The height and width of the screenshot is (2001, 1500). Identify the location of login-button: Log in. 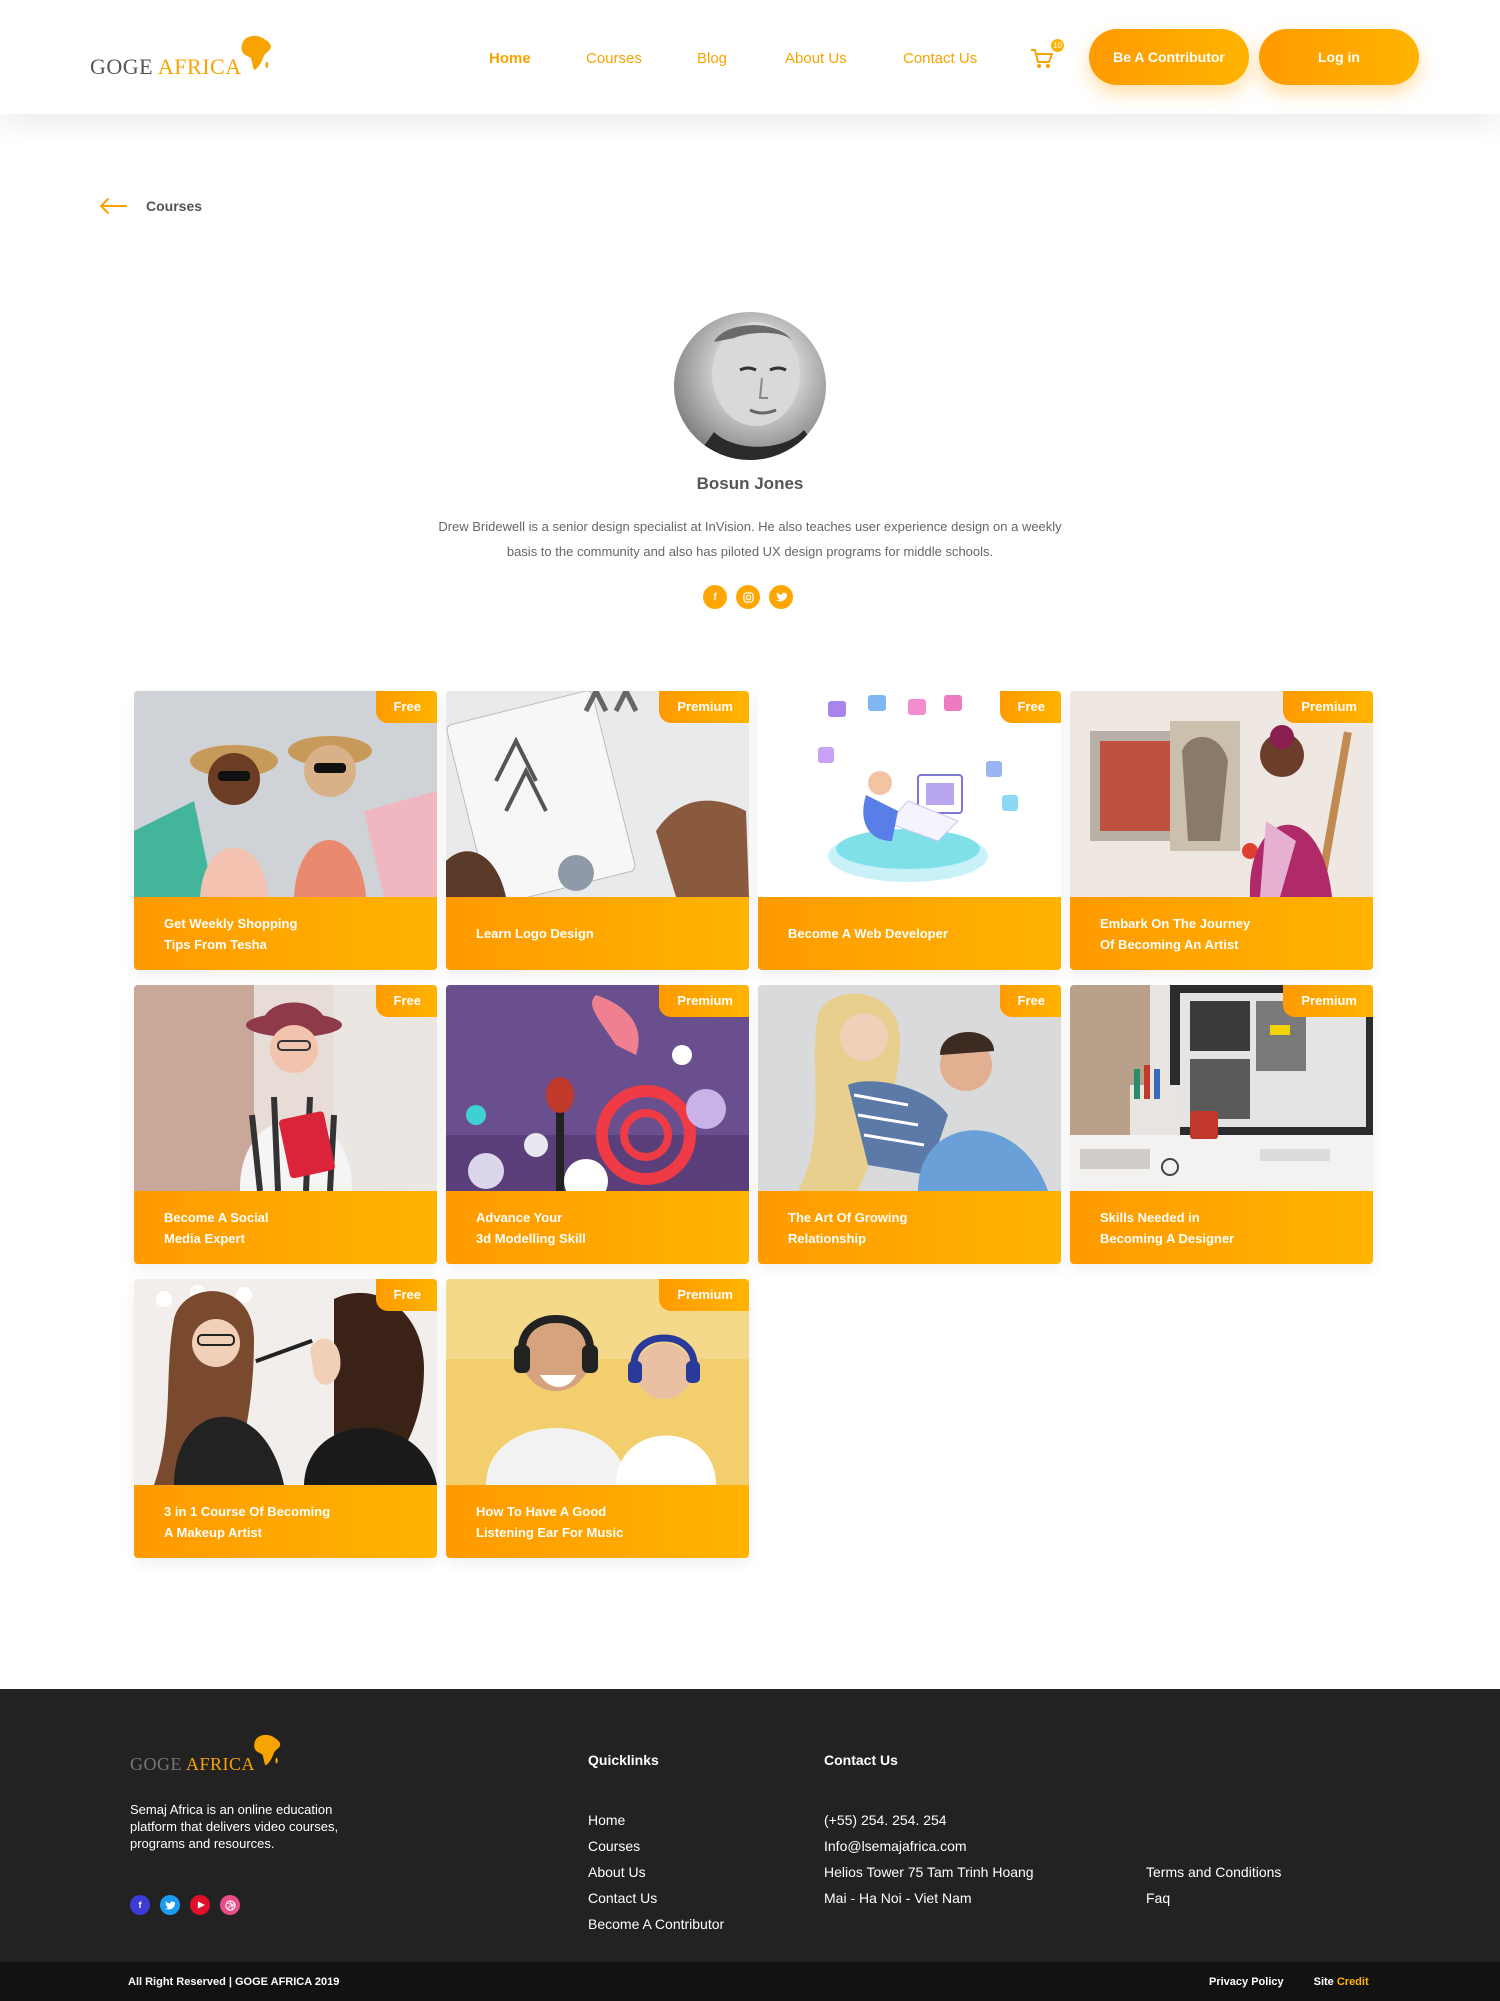
(1339, 57).